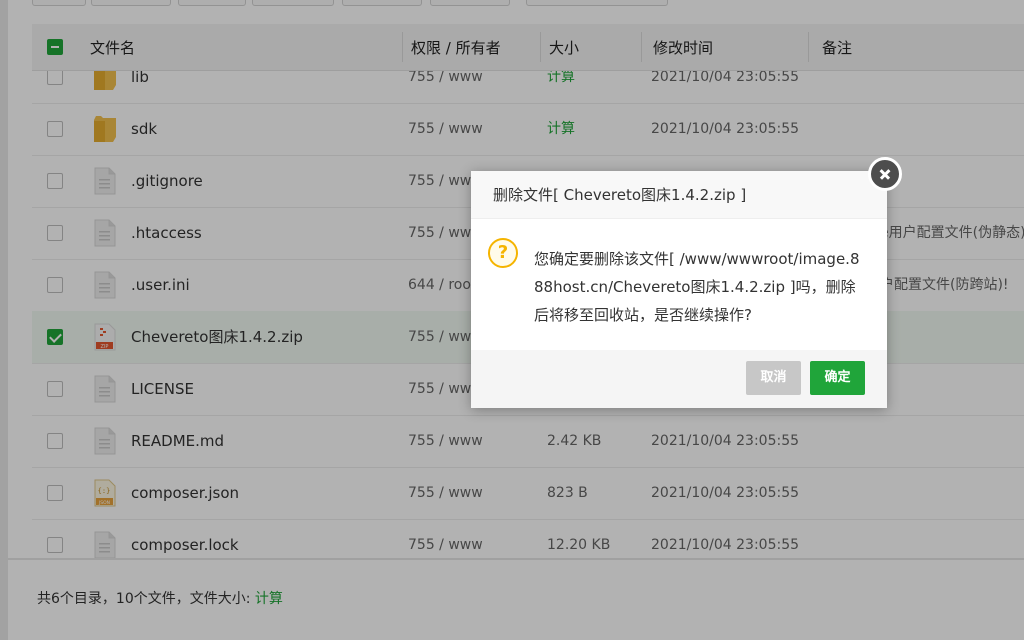  Describe the element at coordinates (885, 174) in the screenshot. I see `close-icon` at that location.